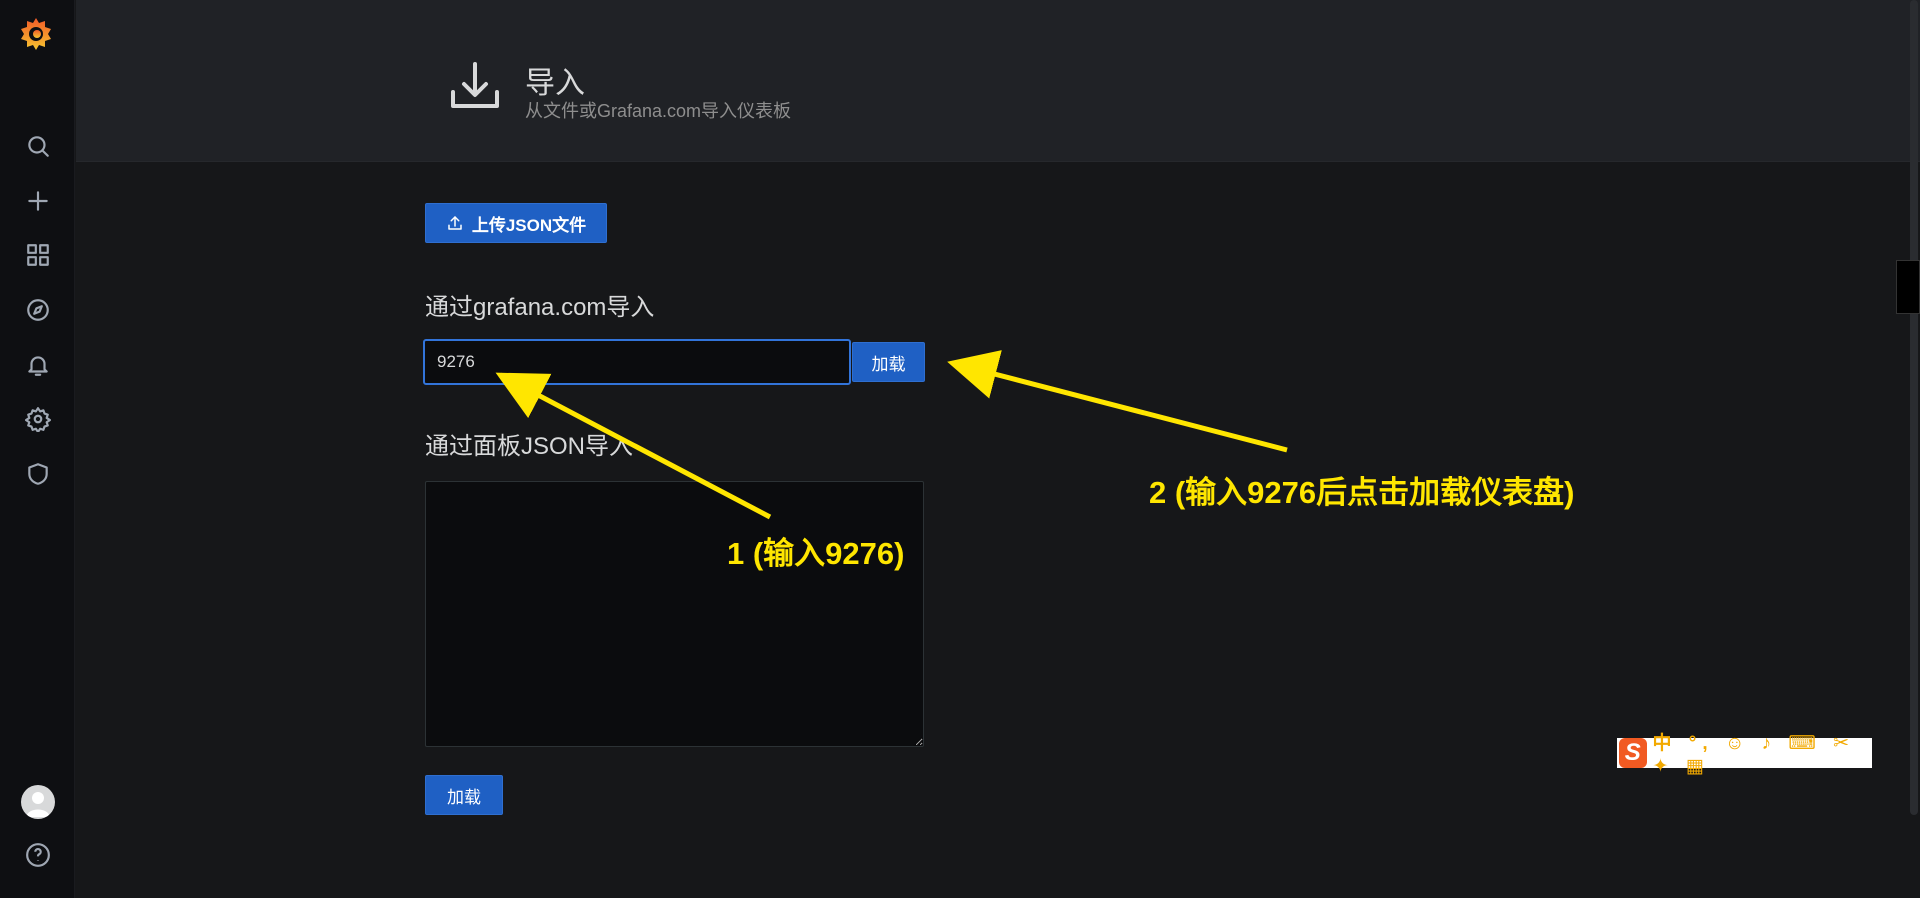 The height and width of the screenshot is (898, 1920). What do you see at coordinates (475, 86) in the screenshot?
I see `download-icon` at bounding box center [475, 86].